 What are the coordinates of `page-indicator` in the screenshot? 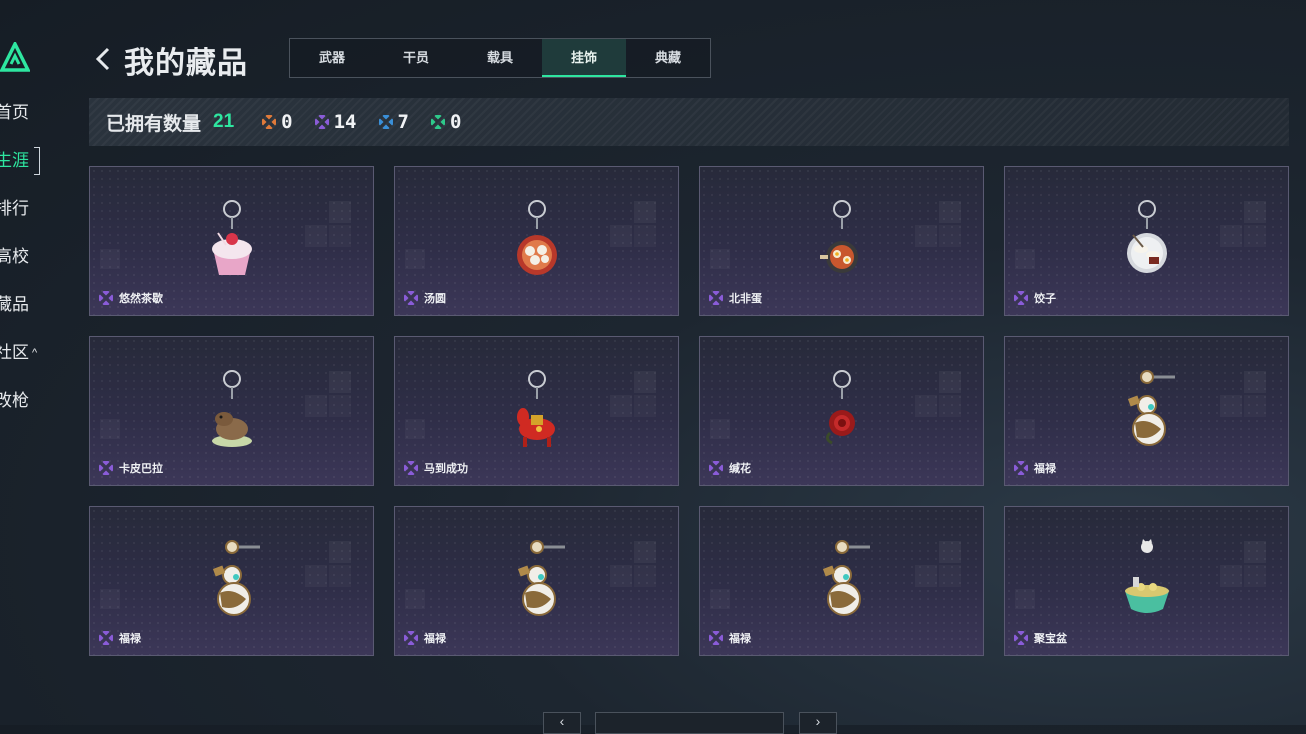 It's located at (689, 723).